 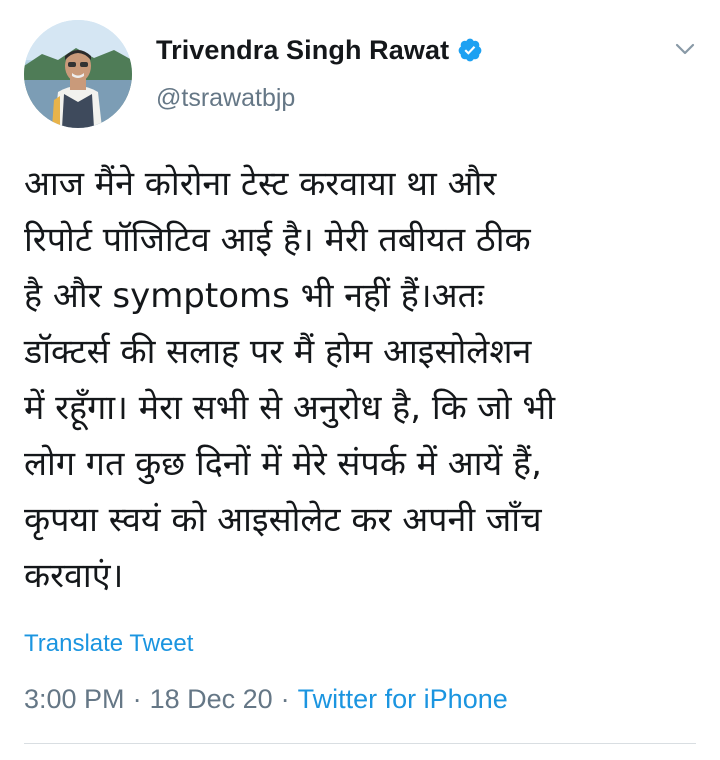 What do you see at coordinates (108, 644) in the screenshot?
I see `translate-tweet-link: Translate Tweet` at bounding box center [108, 644].